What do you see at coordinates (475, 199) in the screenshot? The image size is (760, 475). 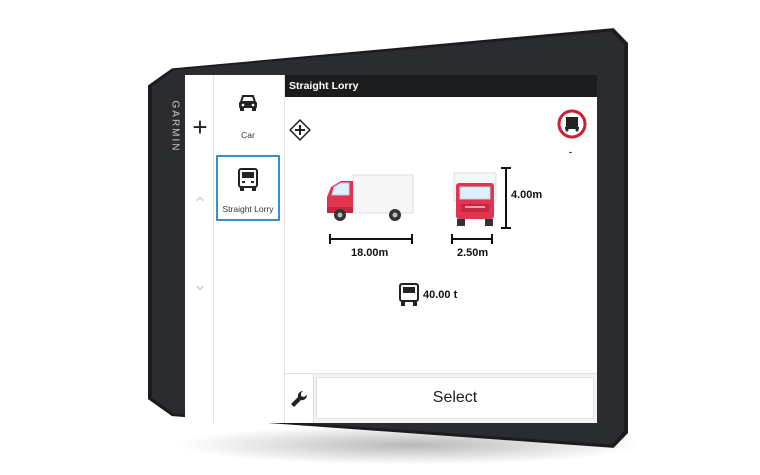 I see `truck-front-illustration` at bounding box center [475, 199].